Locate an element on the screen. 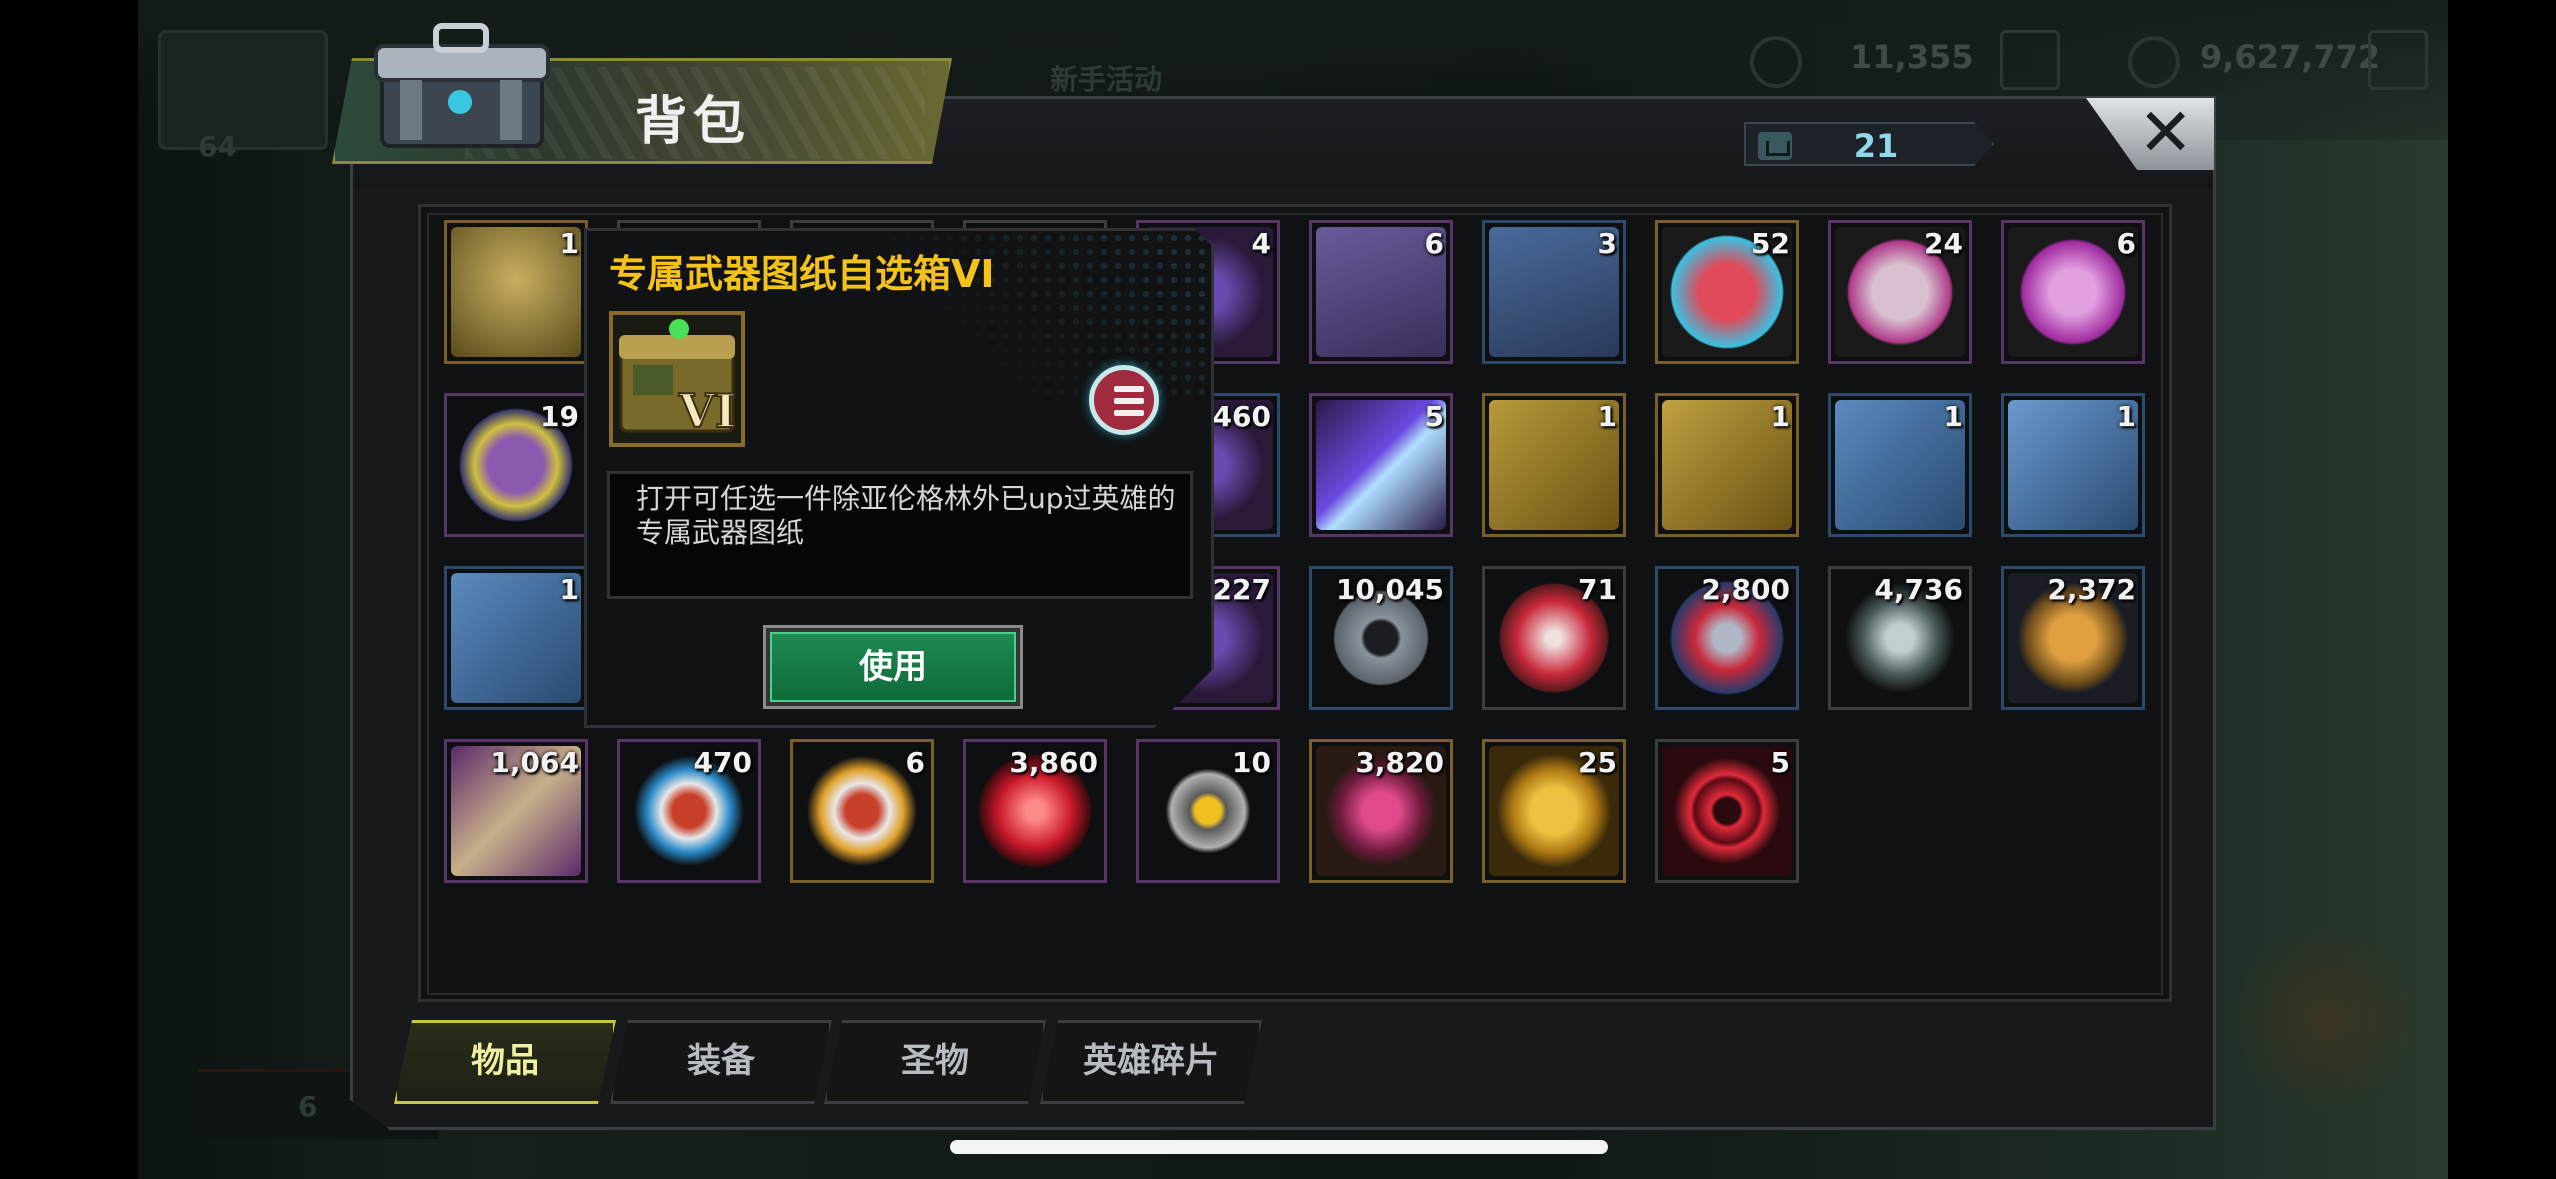  background-add-icon is located at coordinates (2030, 60).